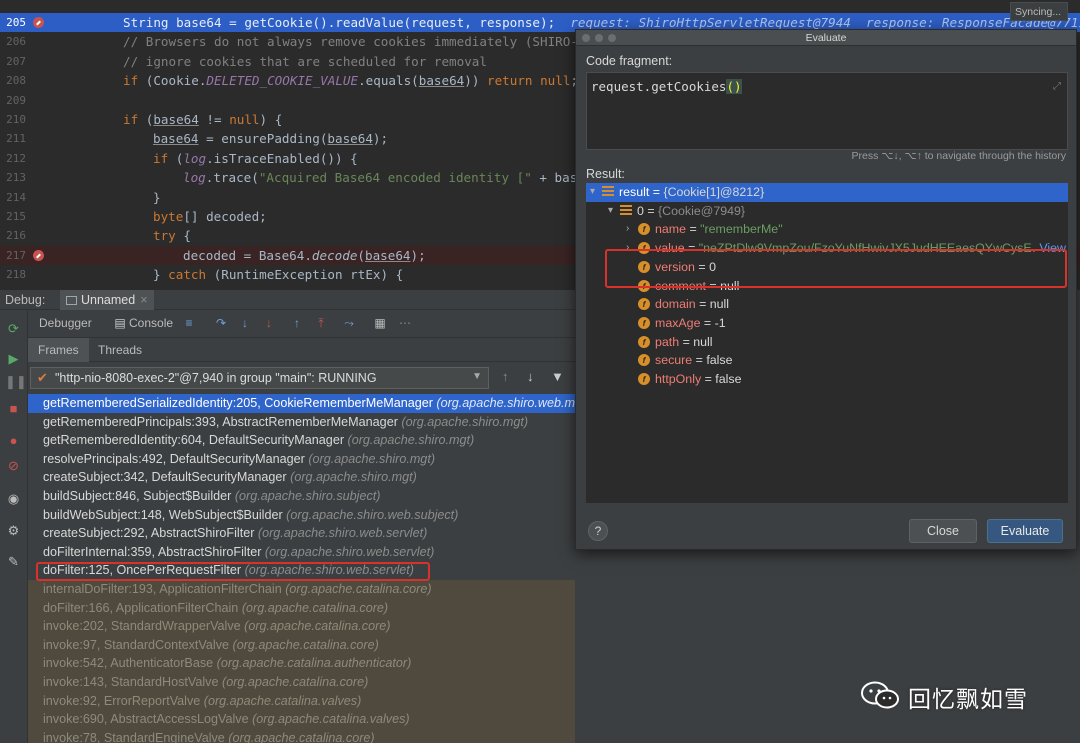 Image resolution: width=1080 pixels, height=743 pixels. Describe the element at coordinates (29, 41) in the screenshot. I see `line-gutter: 206` at that location.